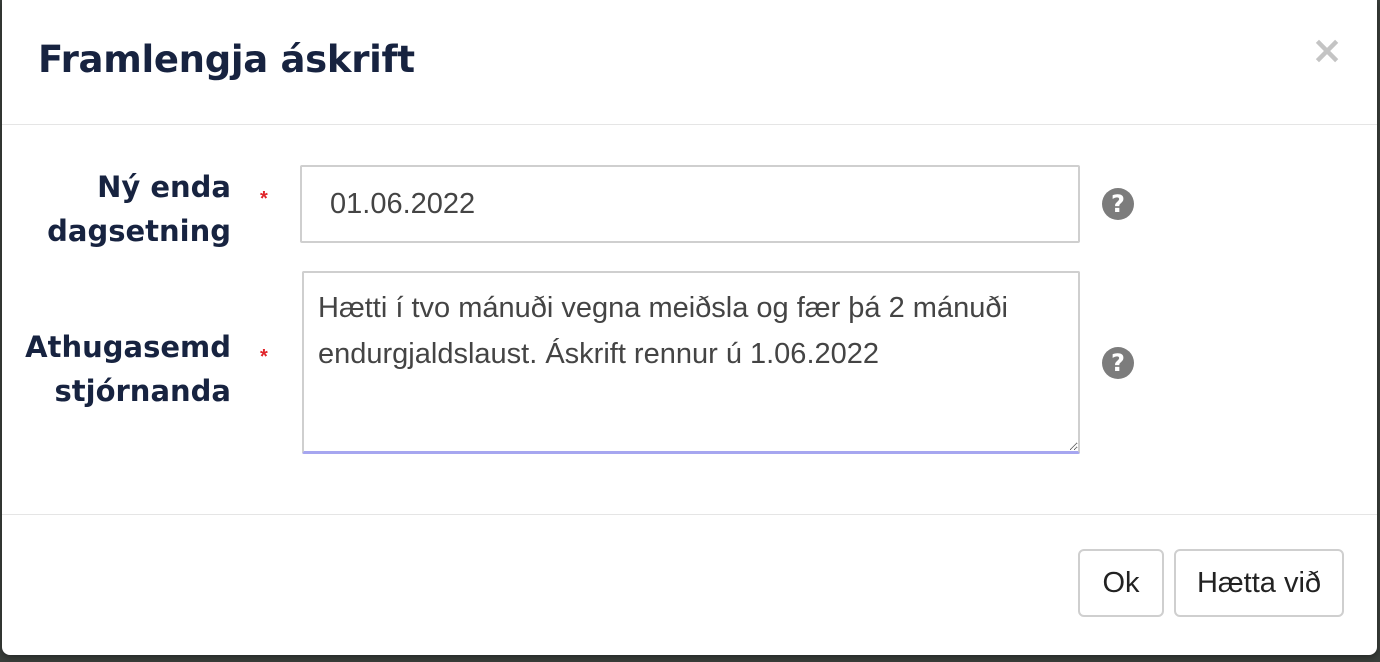  What do you see at coordinates (1121, 583) in the screenshot?
I see `ok-button: Ok` at bounding box center [1121, 583].